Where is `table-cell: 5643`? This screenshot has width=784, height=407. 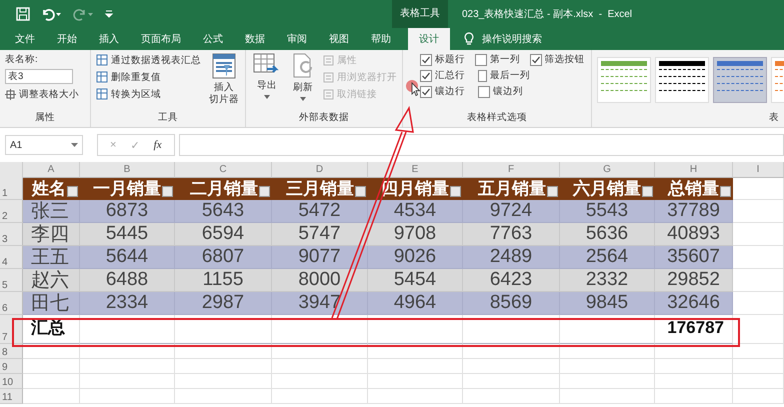 table-cell: 5643 is located at coordinates (223, 211).